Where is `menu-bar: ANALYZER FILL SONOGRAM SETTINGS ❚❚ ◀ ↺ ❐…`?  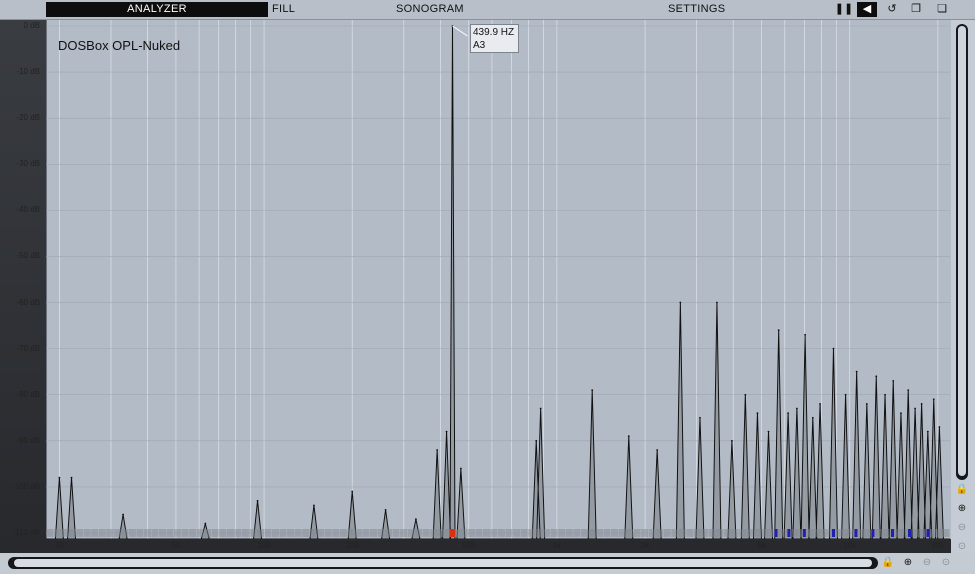 menu-bar: ANALYZER FILL SONOGRAM SETTINGS ❚❚ ◀ ↺ ❐… is located at coordinates (487, 10).